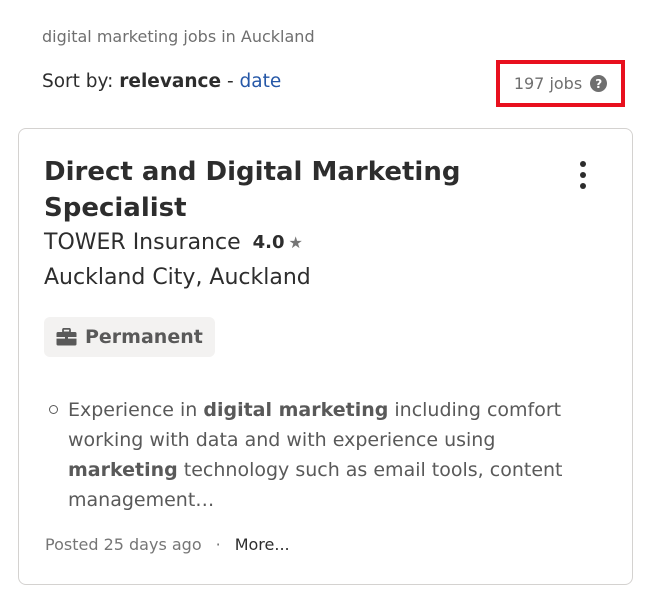  I want to click on posted-date: Posted 25 days ago, so click(123, 544).